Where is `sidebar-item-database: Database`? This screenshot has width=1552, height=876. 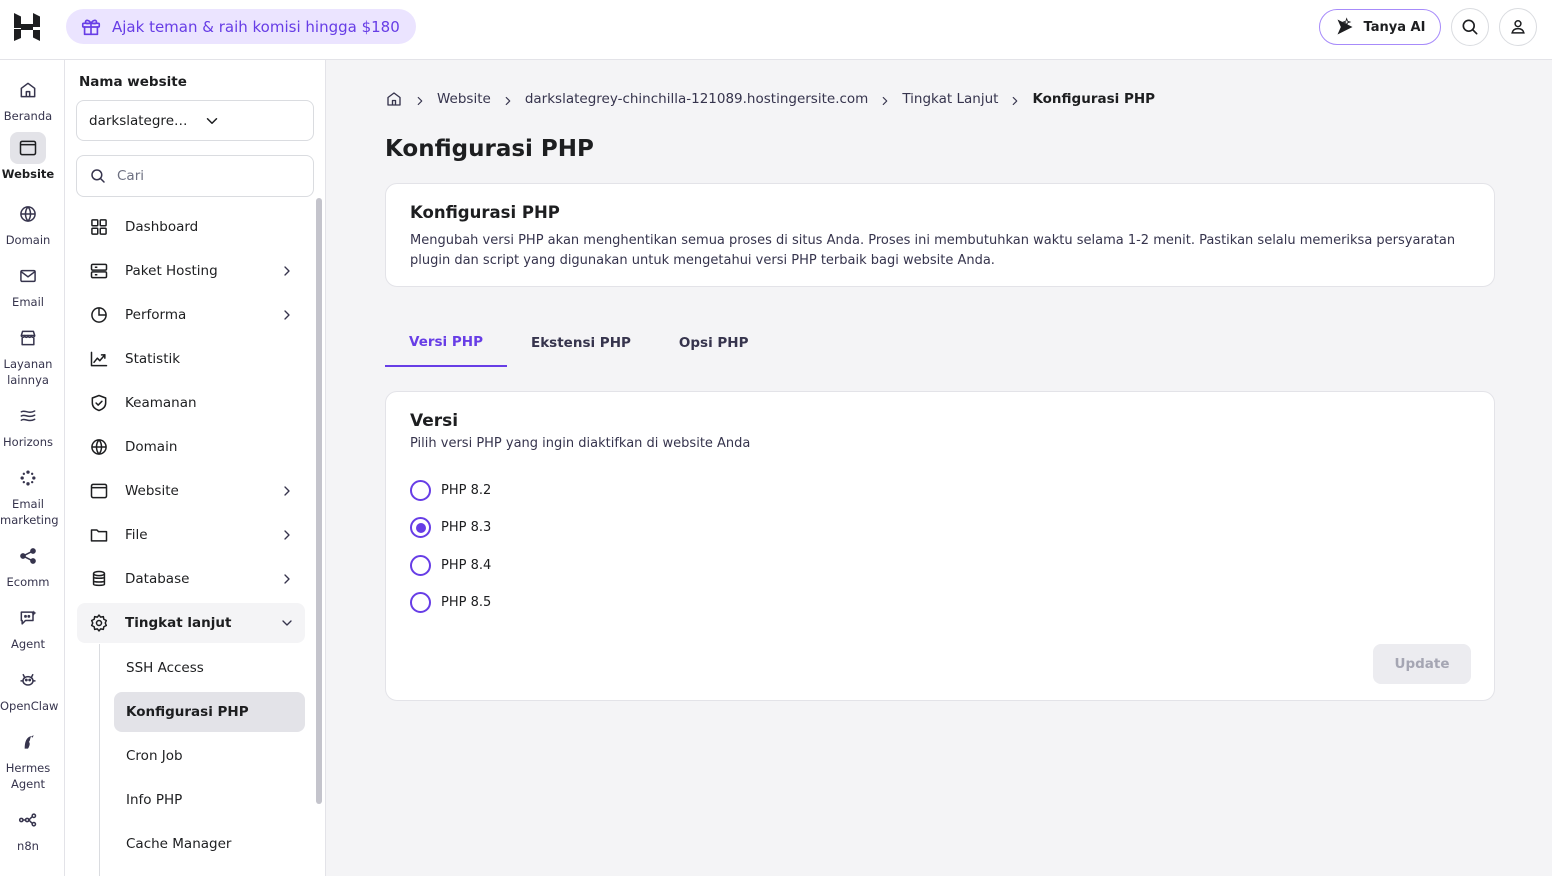 sidebar-item-database: Database is located at coordinates (191, 579).